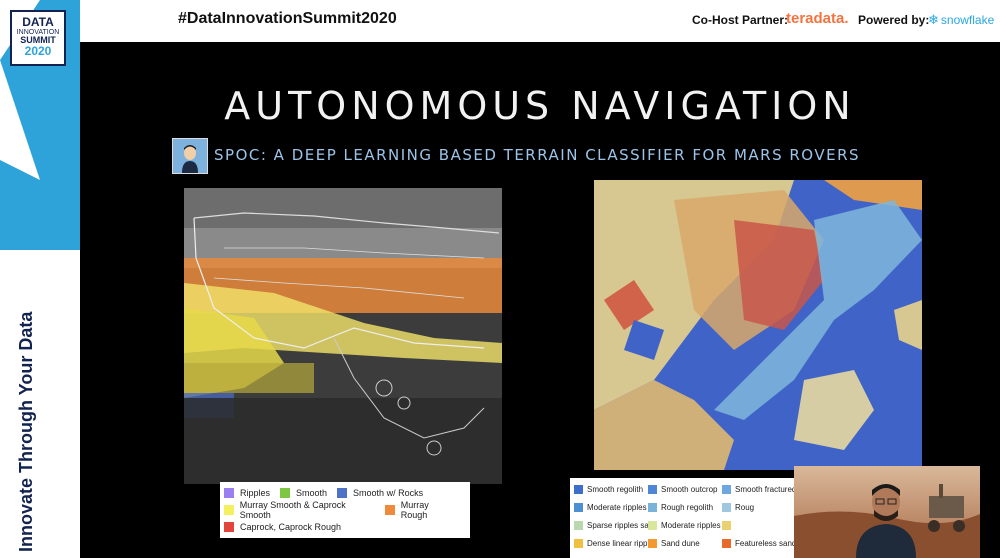 The height and width of the screenshot is (558, 1000). I want to click on legend-row: Ripples Smooth Smooth w/ Rocks, so click(345, 492).